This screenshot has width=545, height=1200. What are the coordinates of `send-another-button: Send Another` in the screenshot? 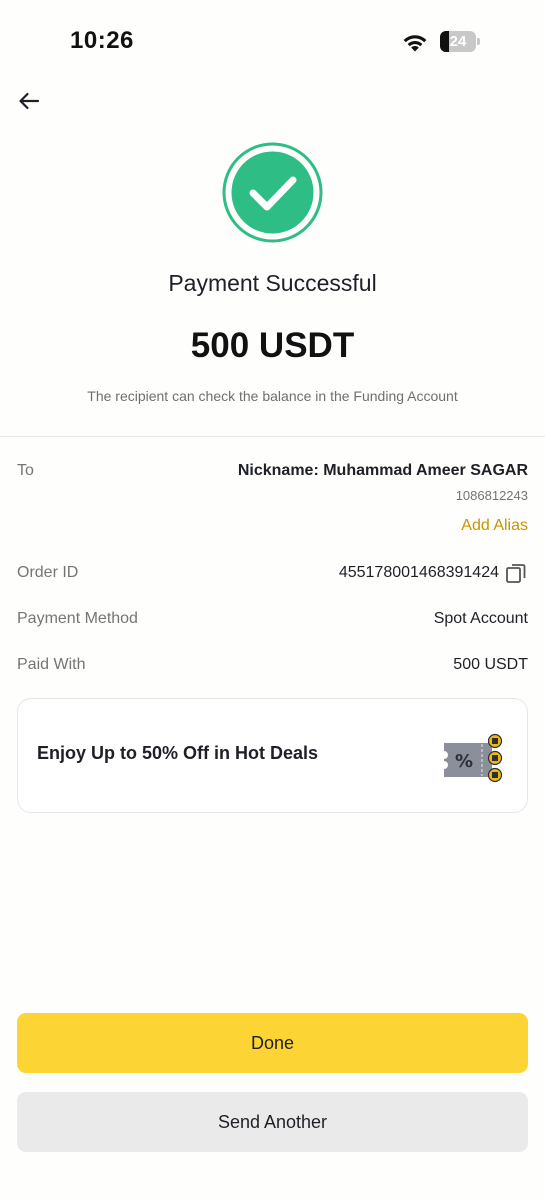 It's located at (272, 1122).